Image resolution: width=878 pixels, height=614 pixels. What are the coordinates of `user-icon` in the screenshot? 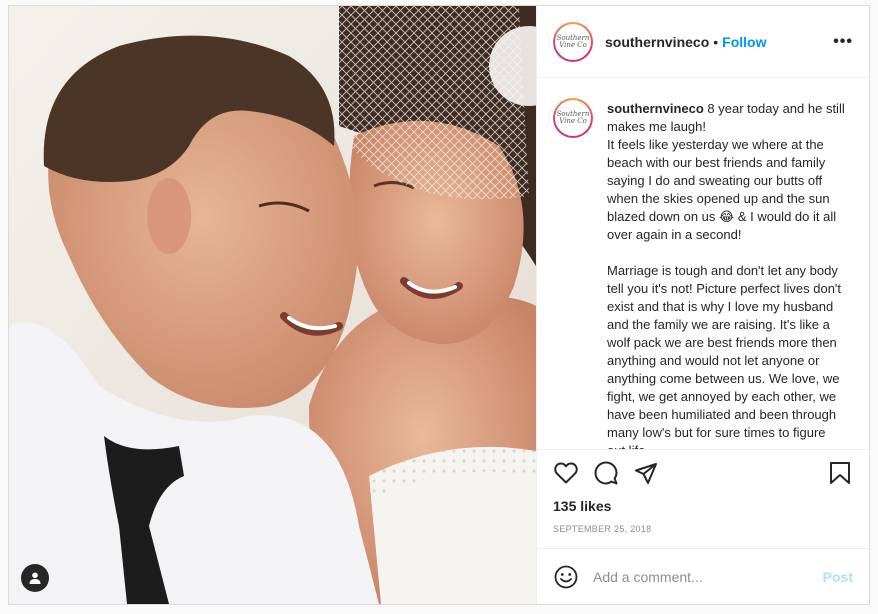 It's located at (35, 578).